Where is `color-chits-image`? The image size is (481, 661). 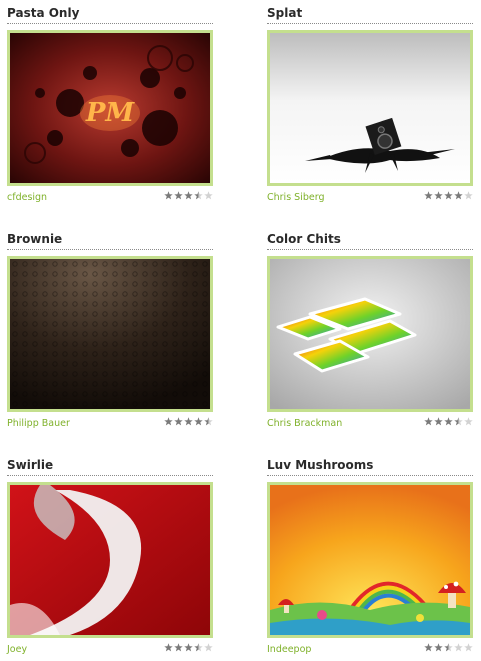
color-chits-image is located at coordinates (370, 334).